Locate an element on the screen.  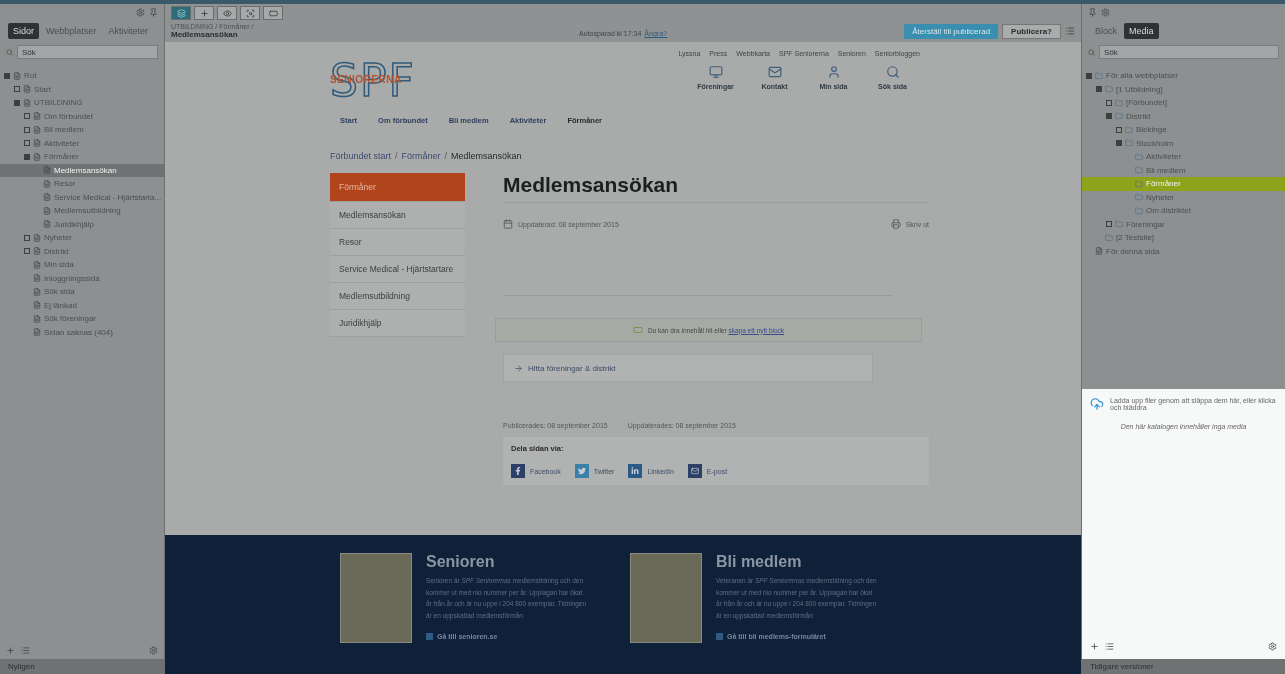
panel-tab: Aktiviteter is located at coordinates (128, 31).